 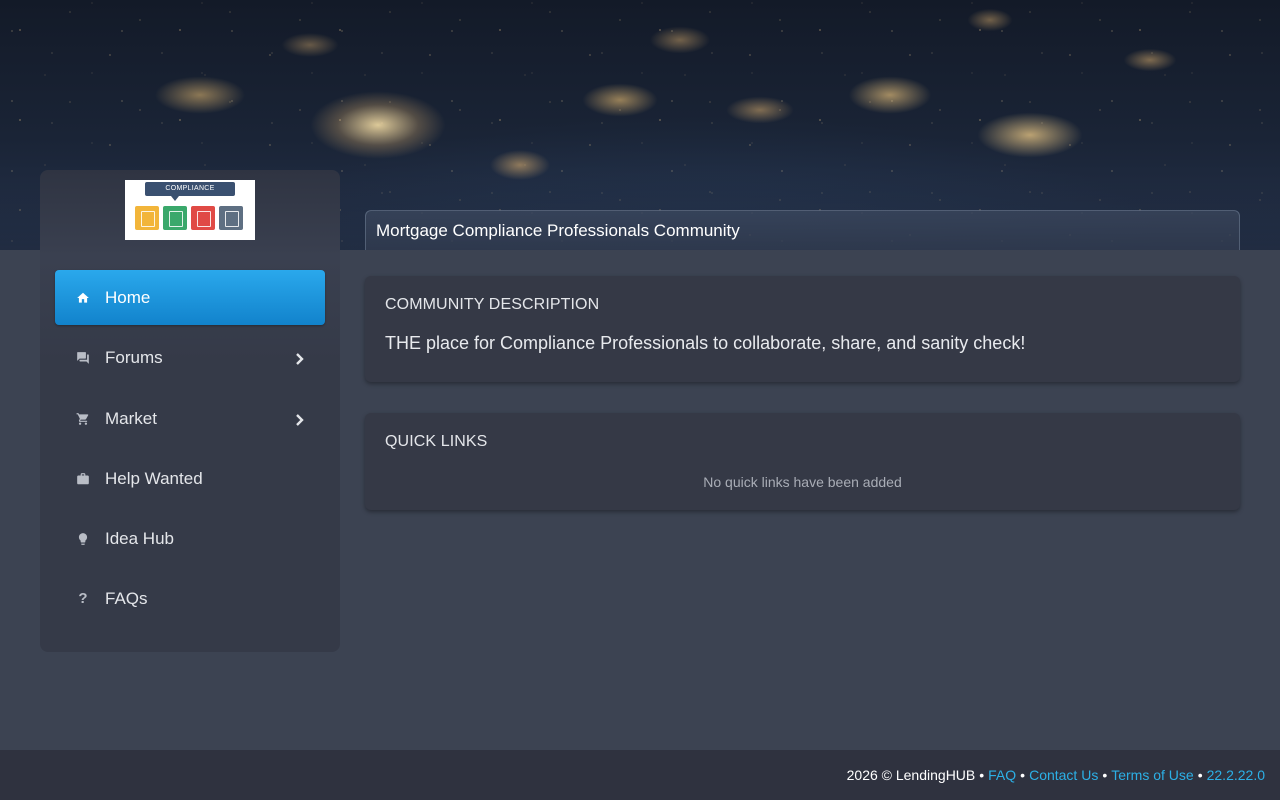 What do you see at coordinates (911, 775) in the screenshot?
I see `footer-copyright: 2026 © LendingHUB` at bounding box center [911, 775].